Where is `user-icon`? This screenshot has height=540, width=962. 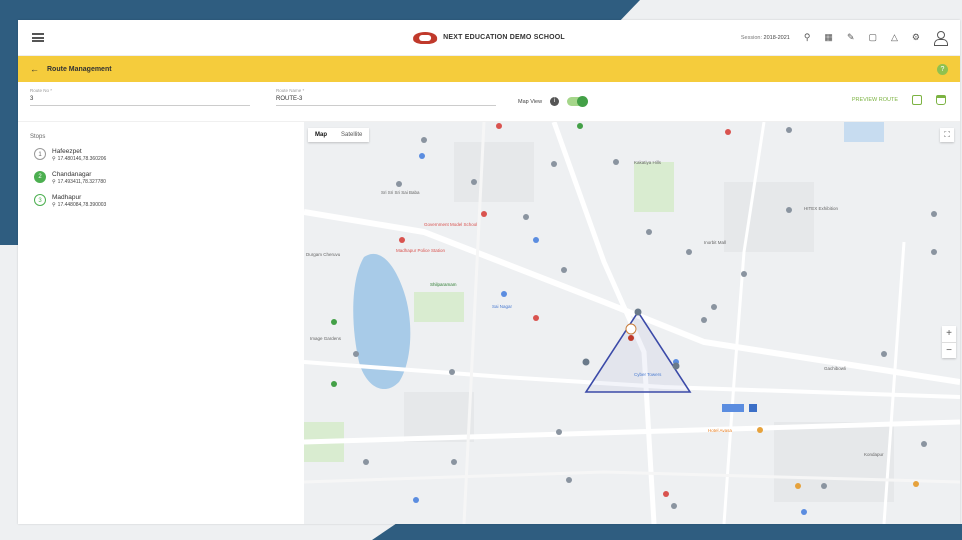 user-icon is located at coordinates (941, 38).